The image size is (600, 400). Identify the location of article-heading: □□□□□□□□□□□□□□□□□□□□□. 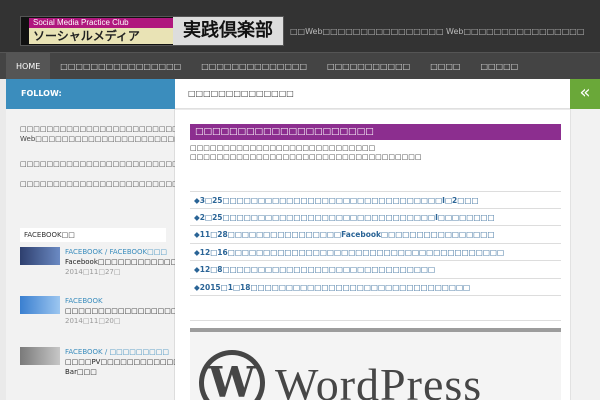
(375, 132).